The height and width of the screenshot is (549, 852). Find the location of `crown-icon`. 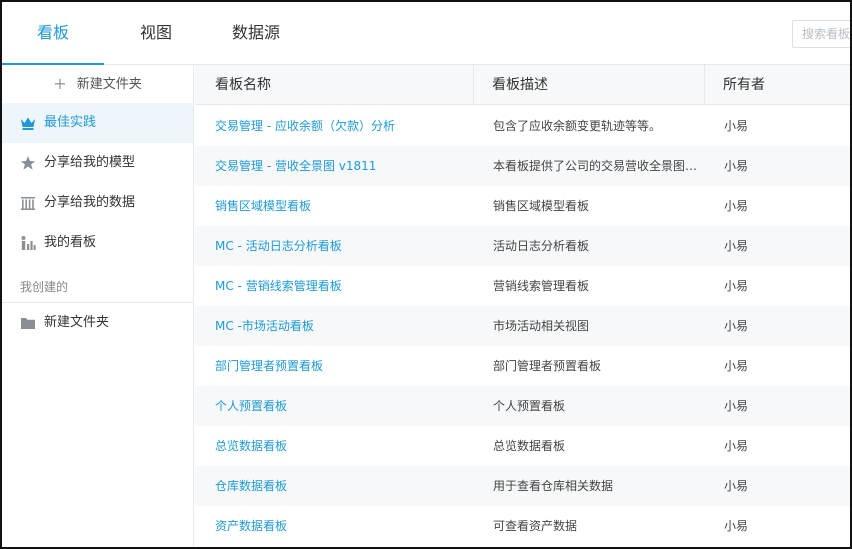

crown-icon is located at coordinates (28, 123).